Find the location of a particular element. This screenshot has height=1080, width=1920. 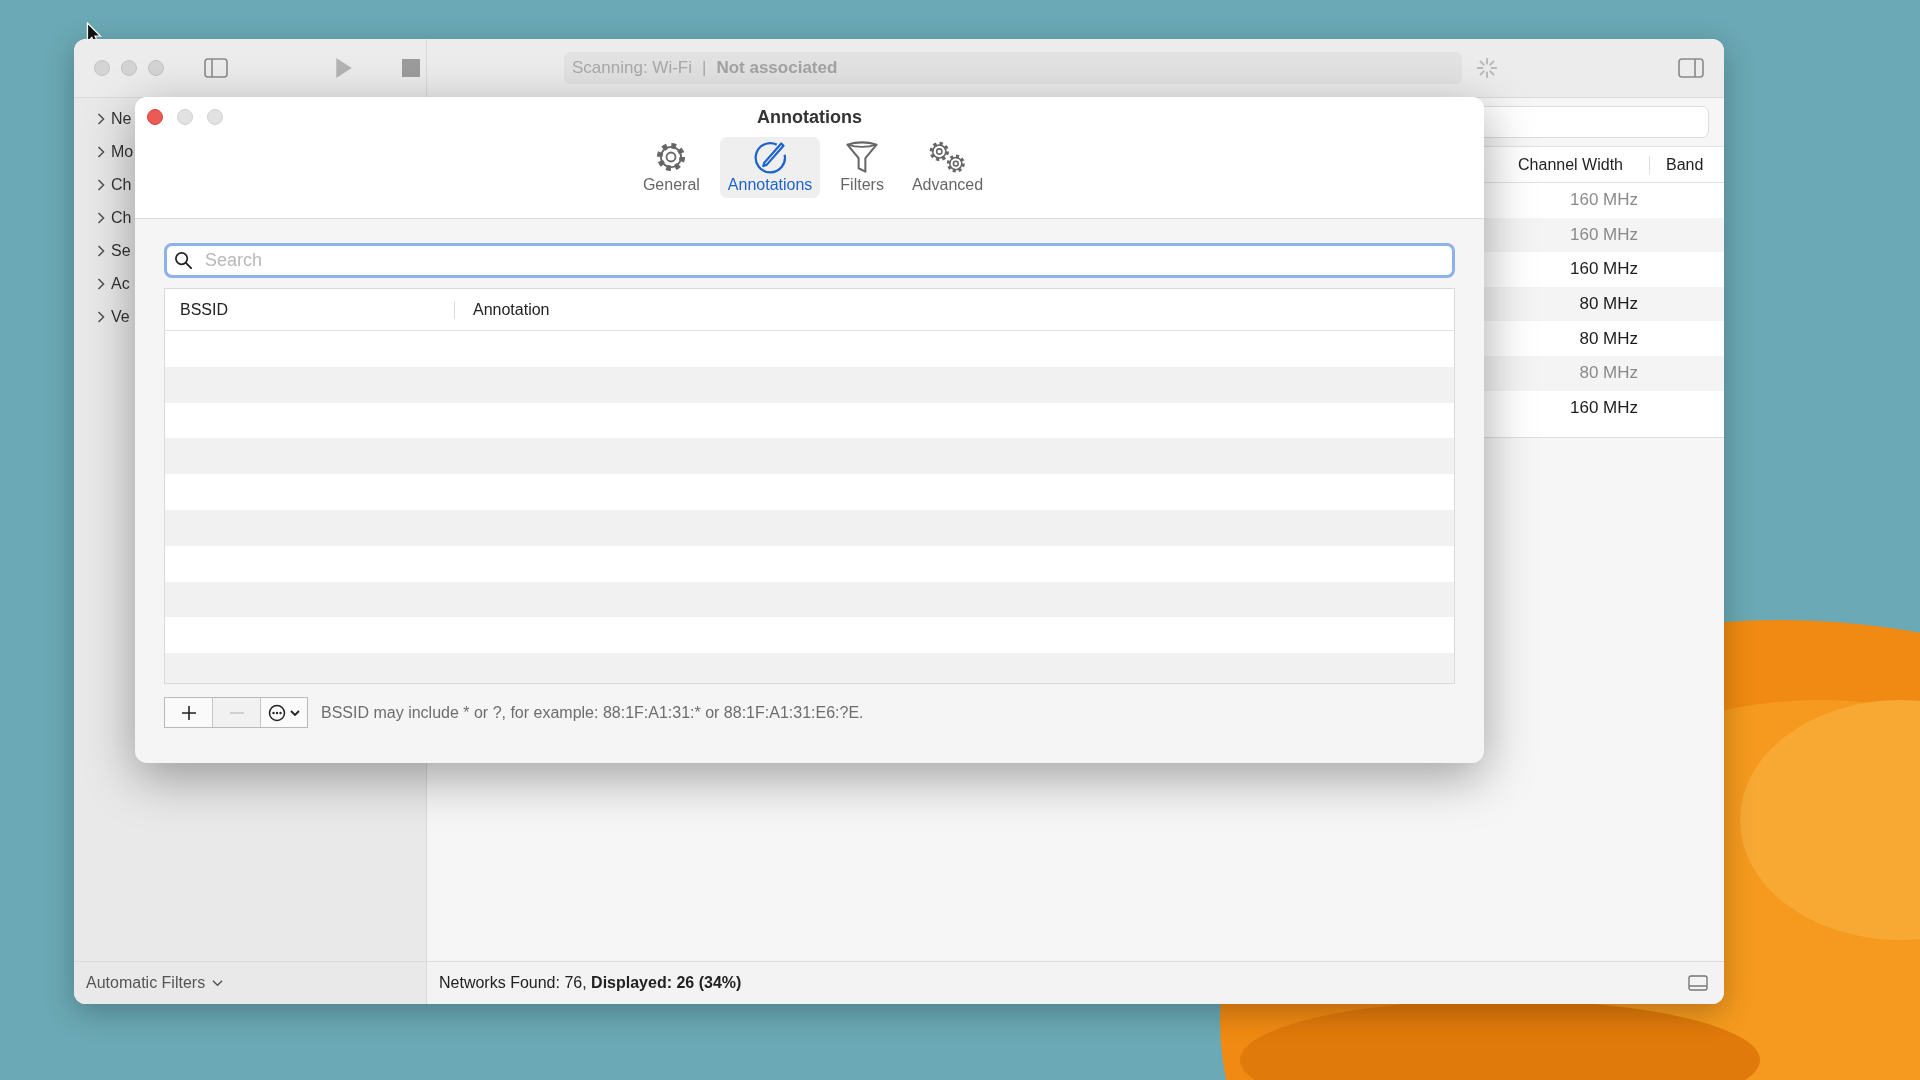

window-title: Annotations is located at coordinates (809, 117).